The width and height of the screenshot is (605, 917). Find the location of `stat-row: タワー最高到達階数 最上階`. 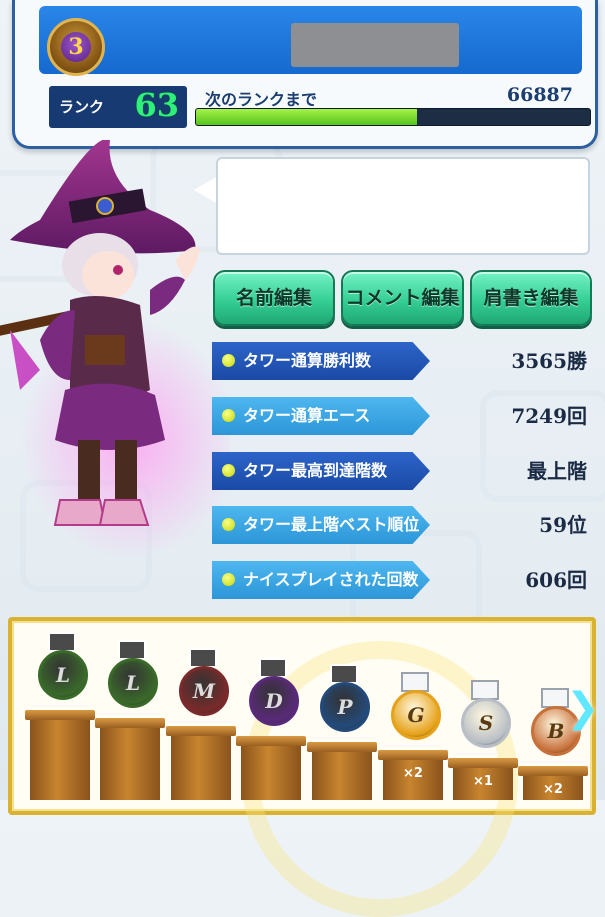

stat-row: タワー最高到達階数 最上階 is located at coordinates (404, 471).